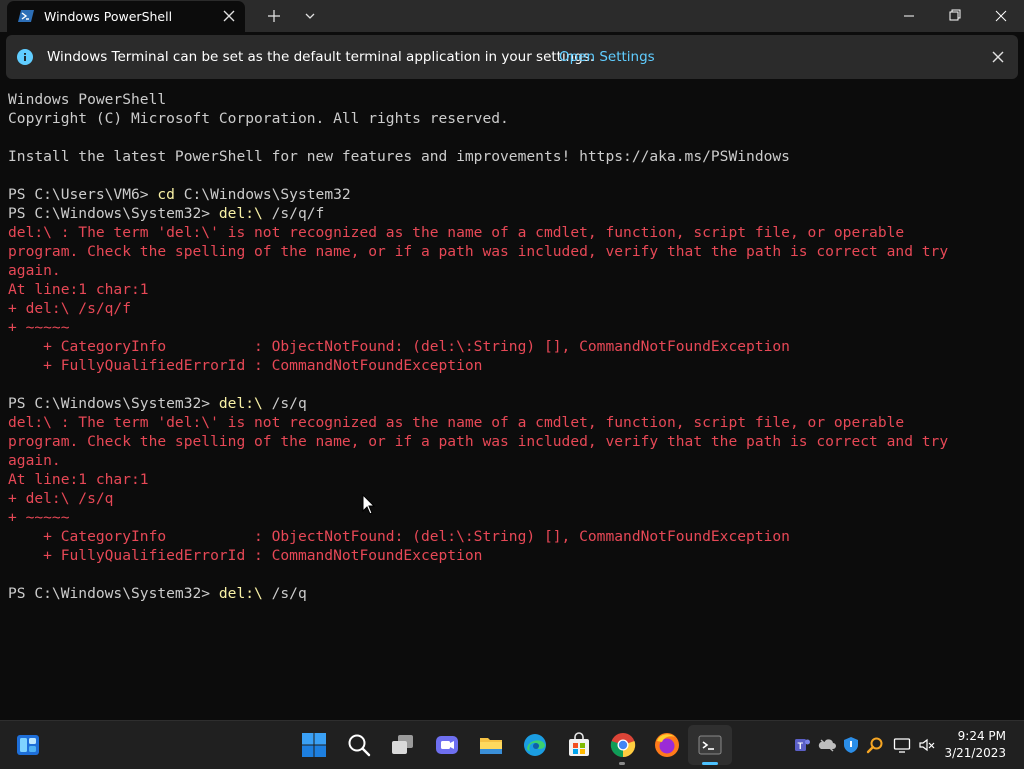  What do you see at coordinates (512, 16) in the screenshot?
I see `title-bar: Windows PowerShell` at bounding box center [512, 16].